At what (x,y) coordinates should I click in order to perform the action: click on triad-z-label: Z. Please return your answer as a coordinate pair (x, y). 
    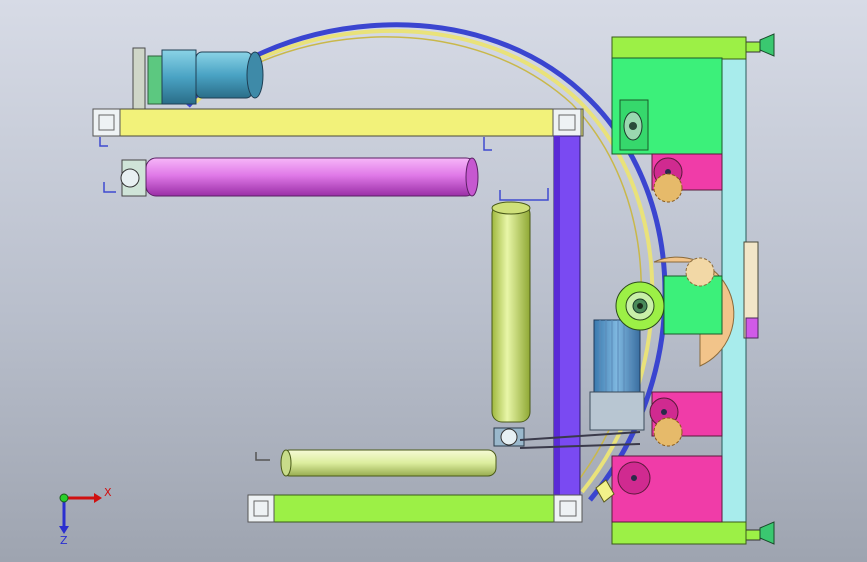
    Looking at the image, I should click on (64, 540).